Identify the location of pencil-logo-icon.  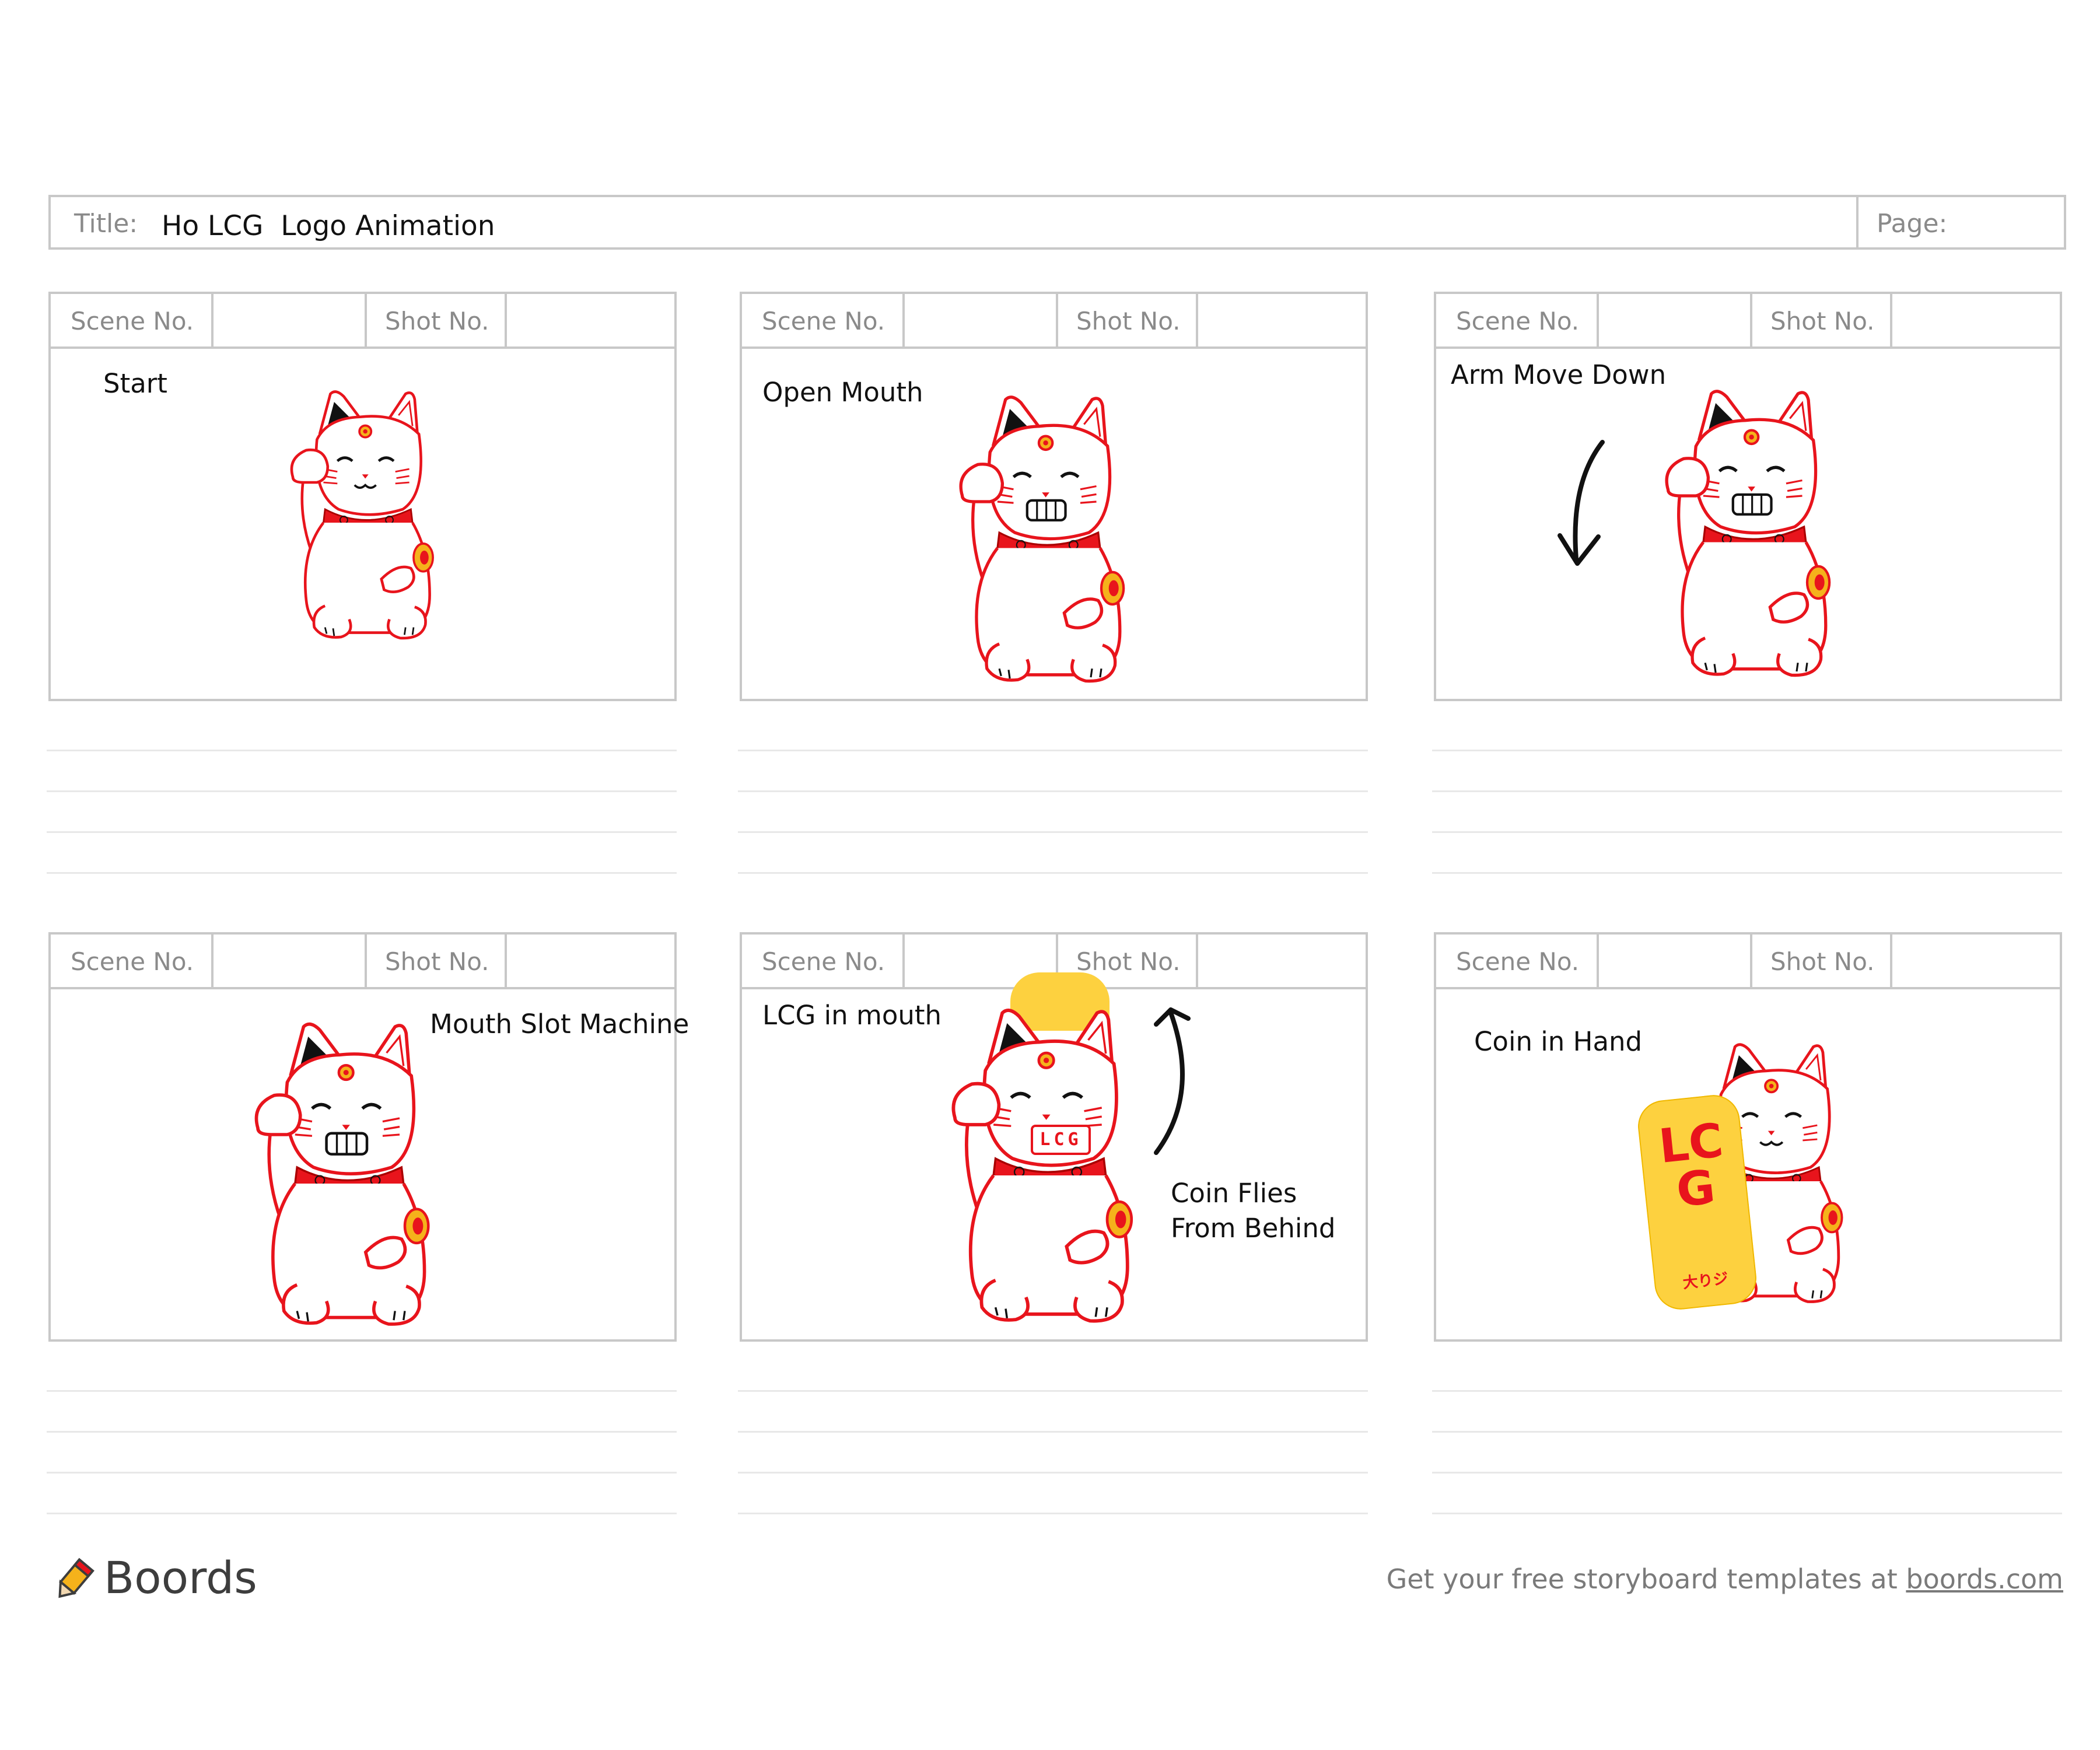
(76, 1578).